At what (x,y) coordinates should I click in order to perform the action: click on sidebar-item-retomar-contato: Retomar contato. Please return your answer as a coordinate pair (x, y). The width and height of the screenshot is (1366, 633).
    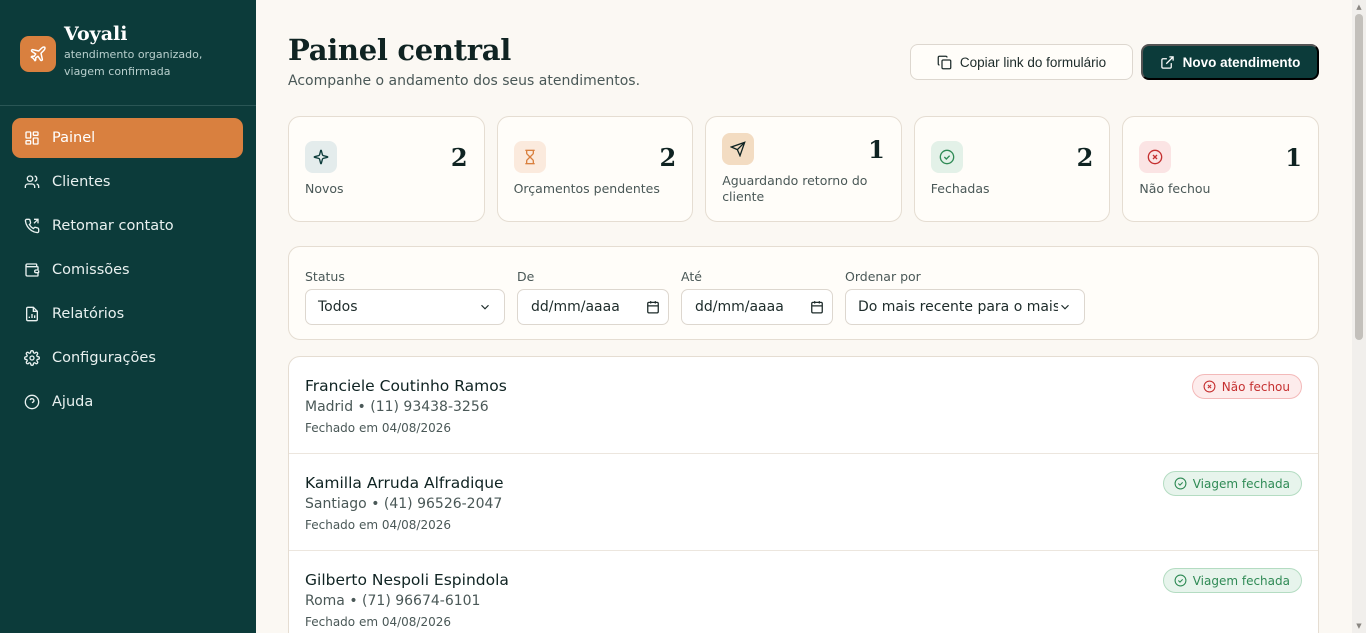
    Looking at the image, I should click on (127, 226).